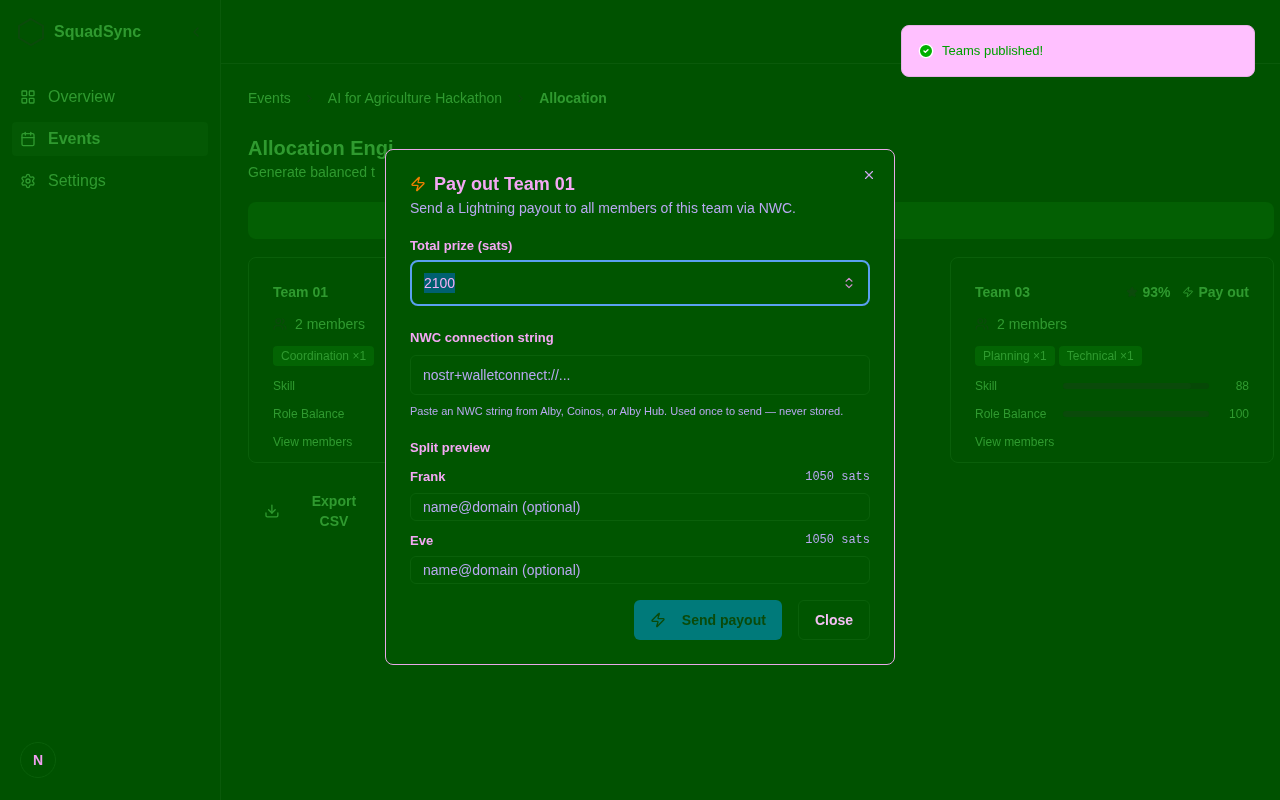 This screenshot has width=1280, height=800. Describe the element at coordinates (573, 98) in the screenshot. I see `breadcrumb-link: Allocation` at that location.